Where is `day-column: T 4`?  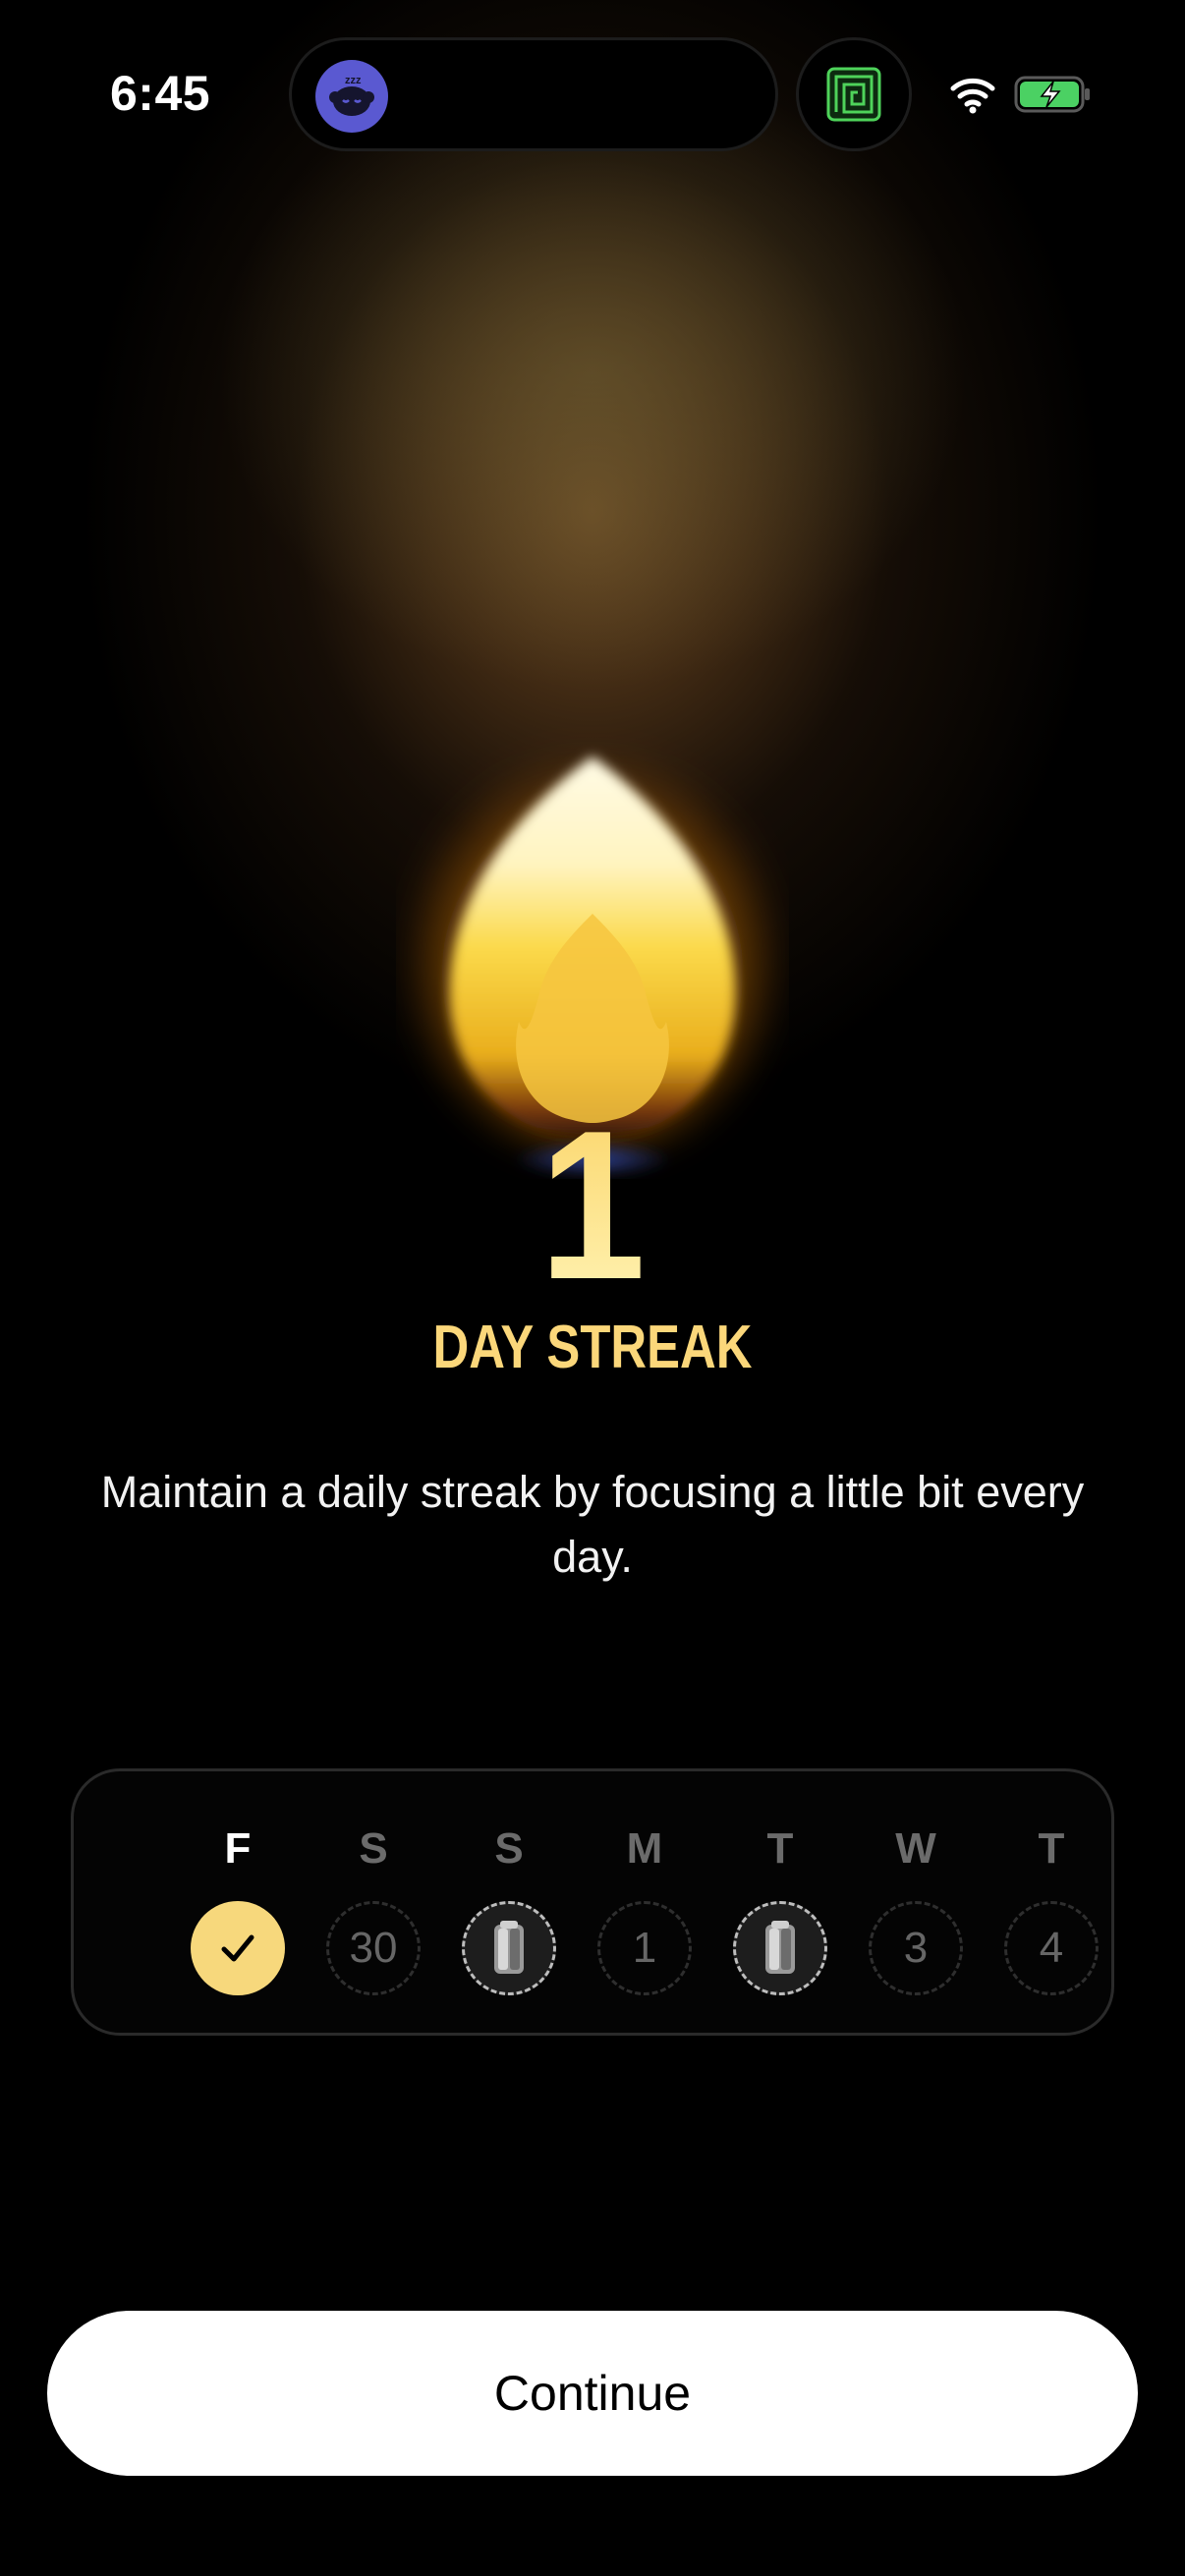
day-column: T 4 is located at coordinates (1051, 1908).